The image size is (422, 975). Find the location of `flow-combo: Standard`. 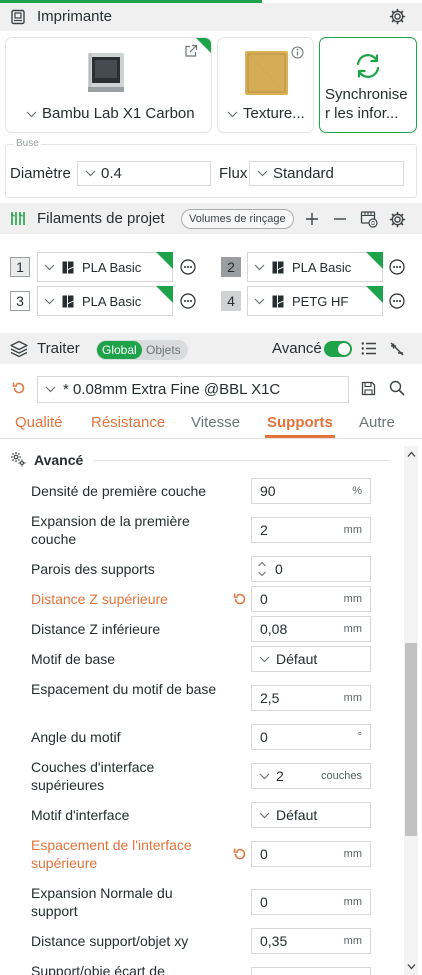

flow-combo: Standard is located at coordinates (326, 173).